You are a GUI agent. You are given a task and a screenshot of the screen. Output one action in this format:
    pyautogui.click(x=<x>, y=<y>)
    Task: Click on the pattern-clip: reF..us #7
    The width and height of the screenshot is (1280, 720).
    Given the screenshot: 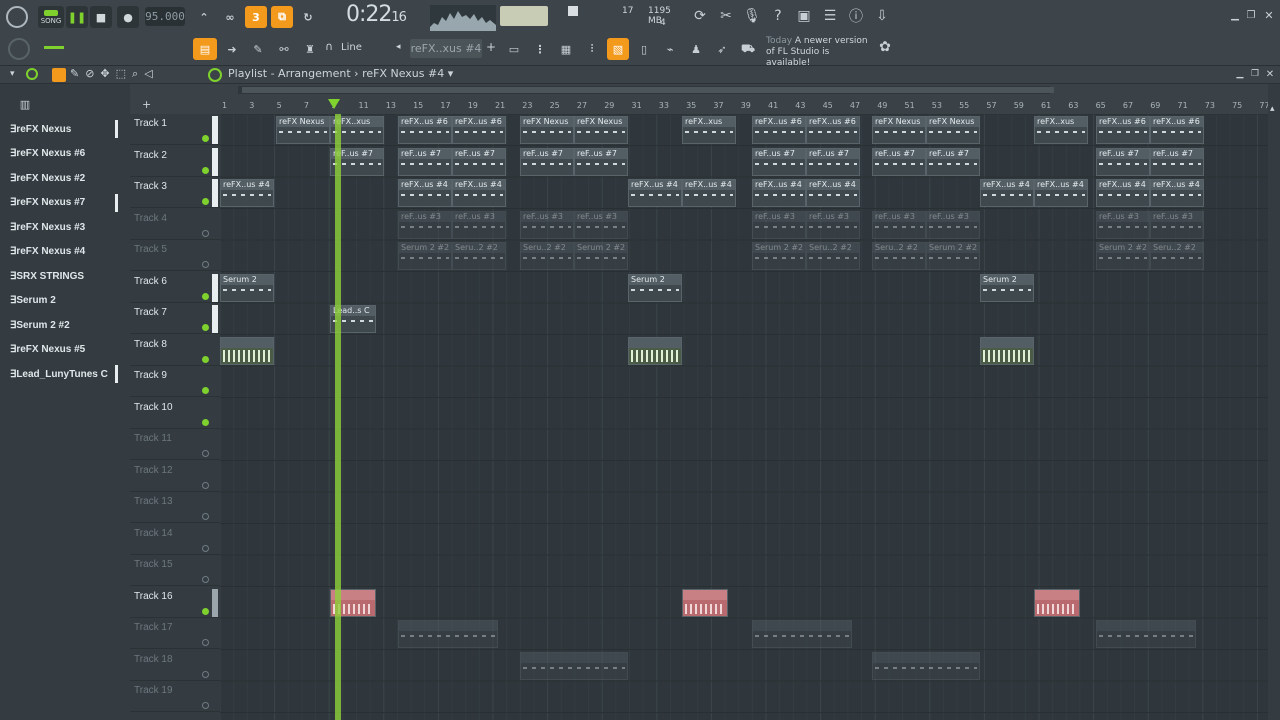 What is the action you would take?
    pyautogui.click(x=547, y=161)
    